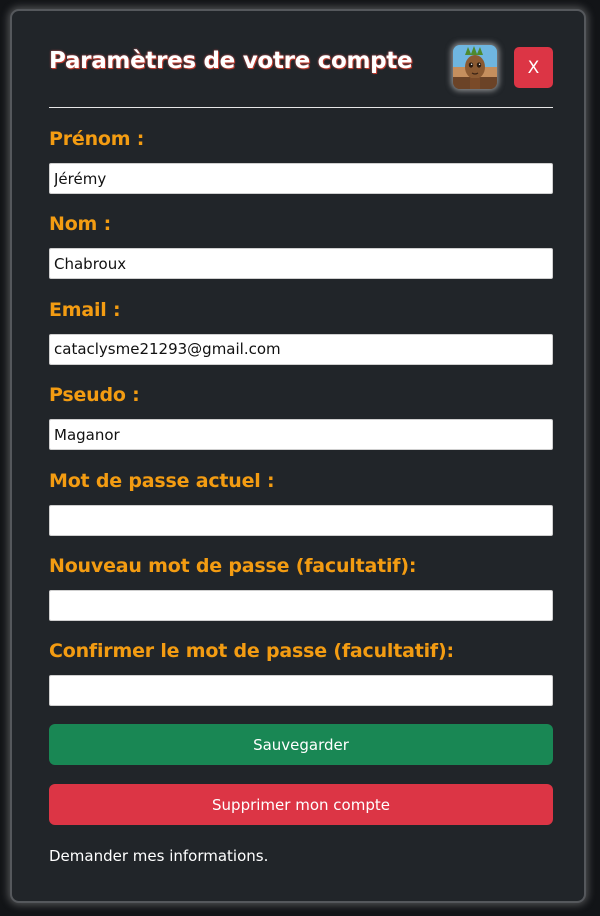 This screenshot has width=600, height=916. Describe the element at coordinates (97, 139) in the screenshot. I see `first-name-label: Prénom :` at that location.